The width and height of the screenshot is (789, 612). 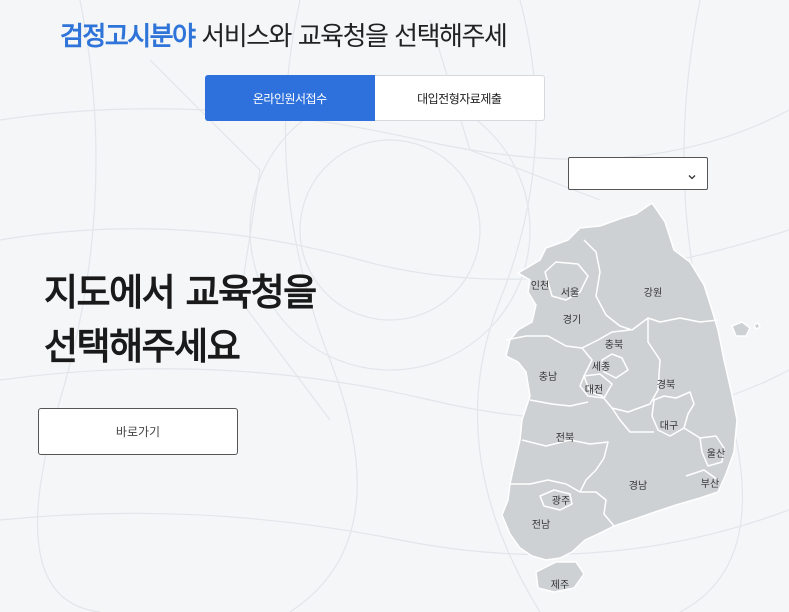 What do you see at coordinates (128, 37) in the screenshot?
I see `title-highlight: 검정고시분야` at bounding box center [128, 37].